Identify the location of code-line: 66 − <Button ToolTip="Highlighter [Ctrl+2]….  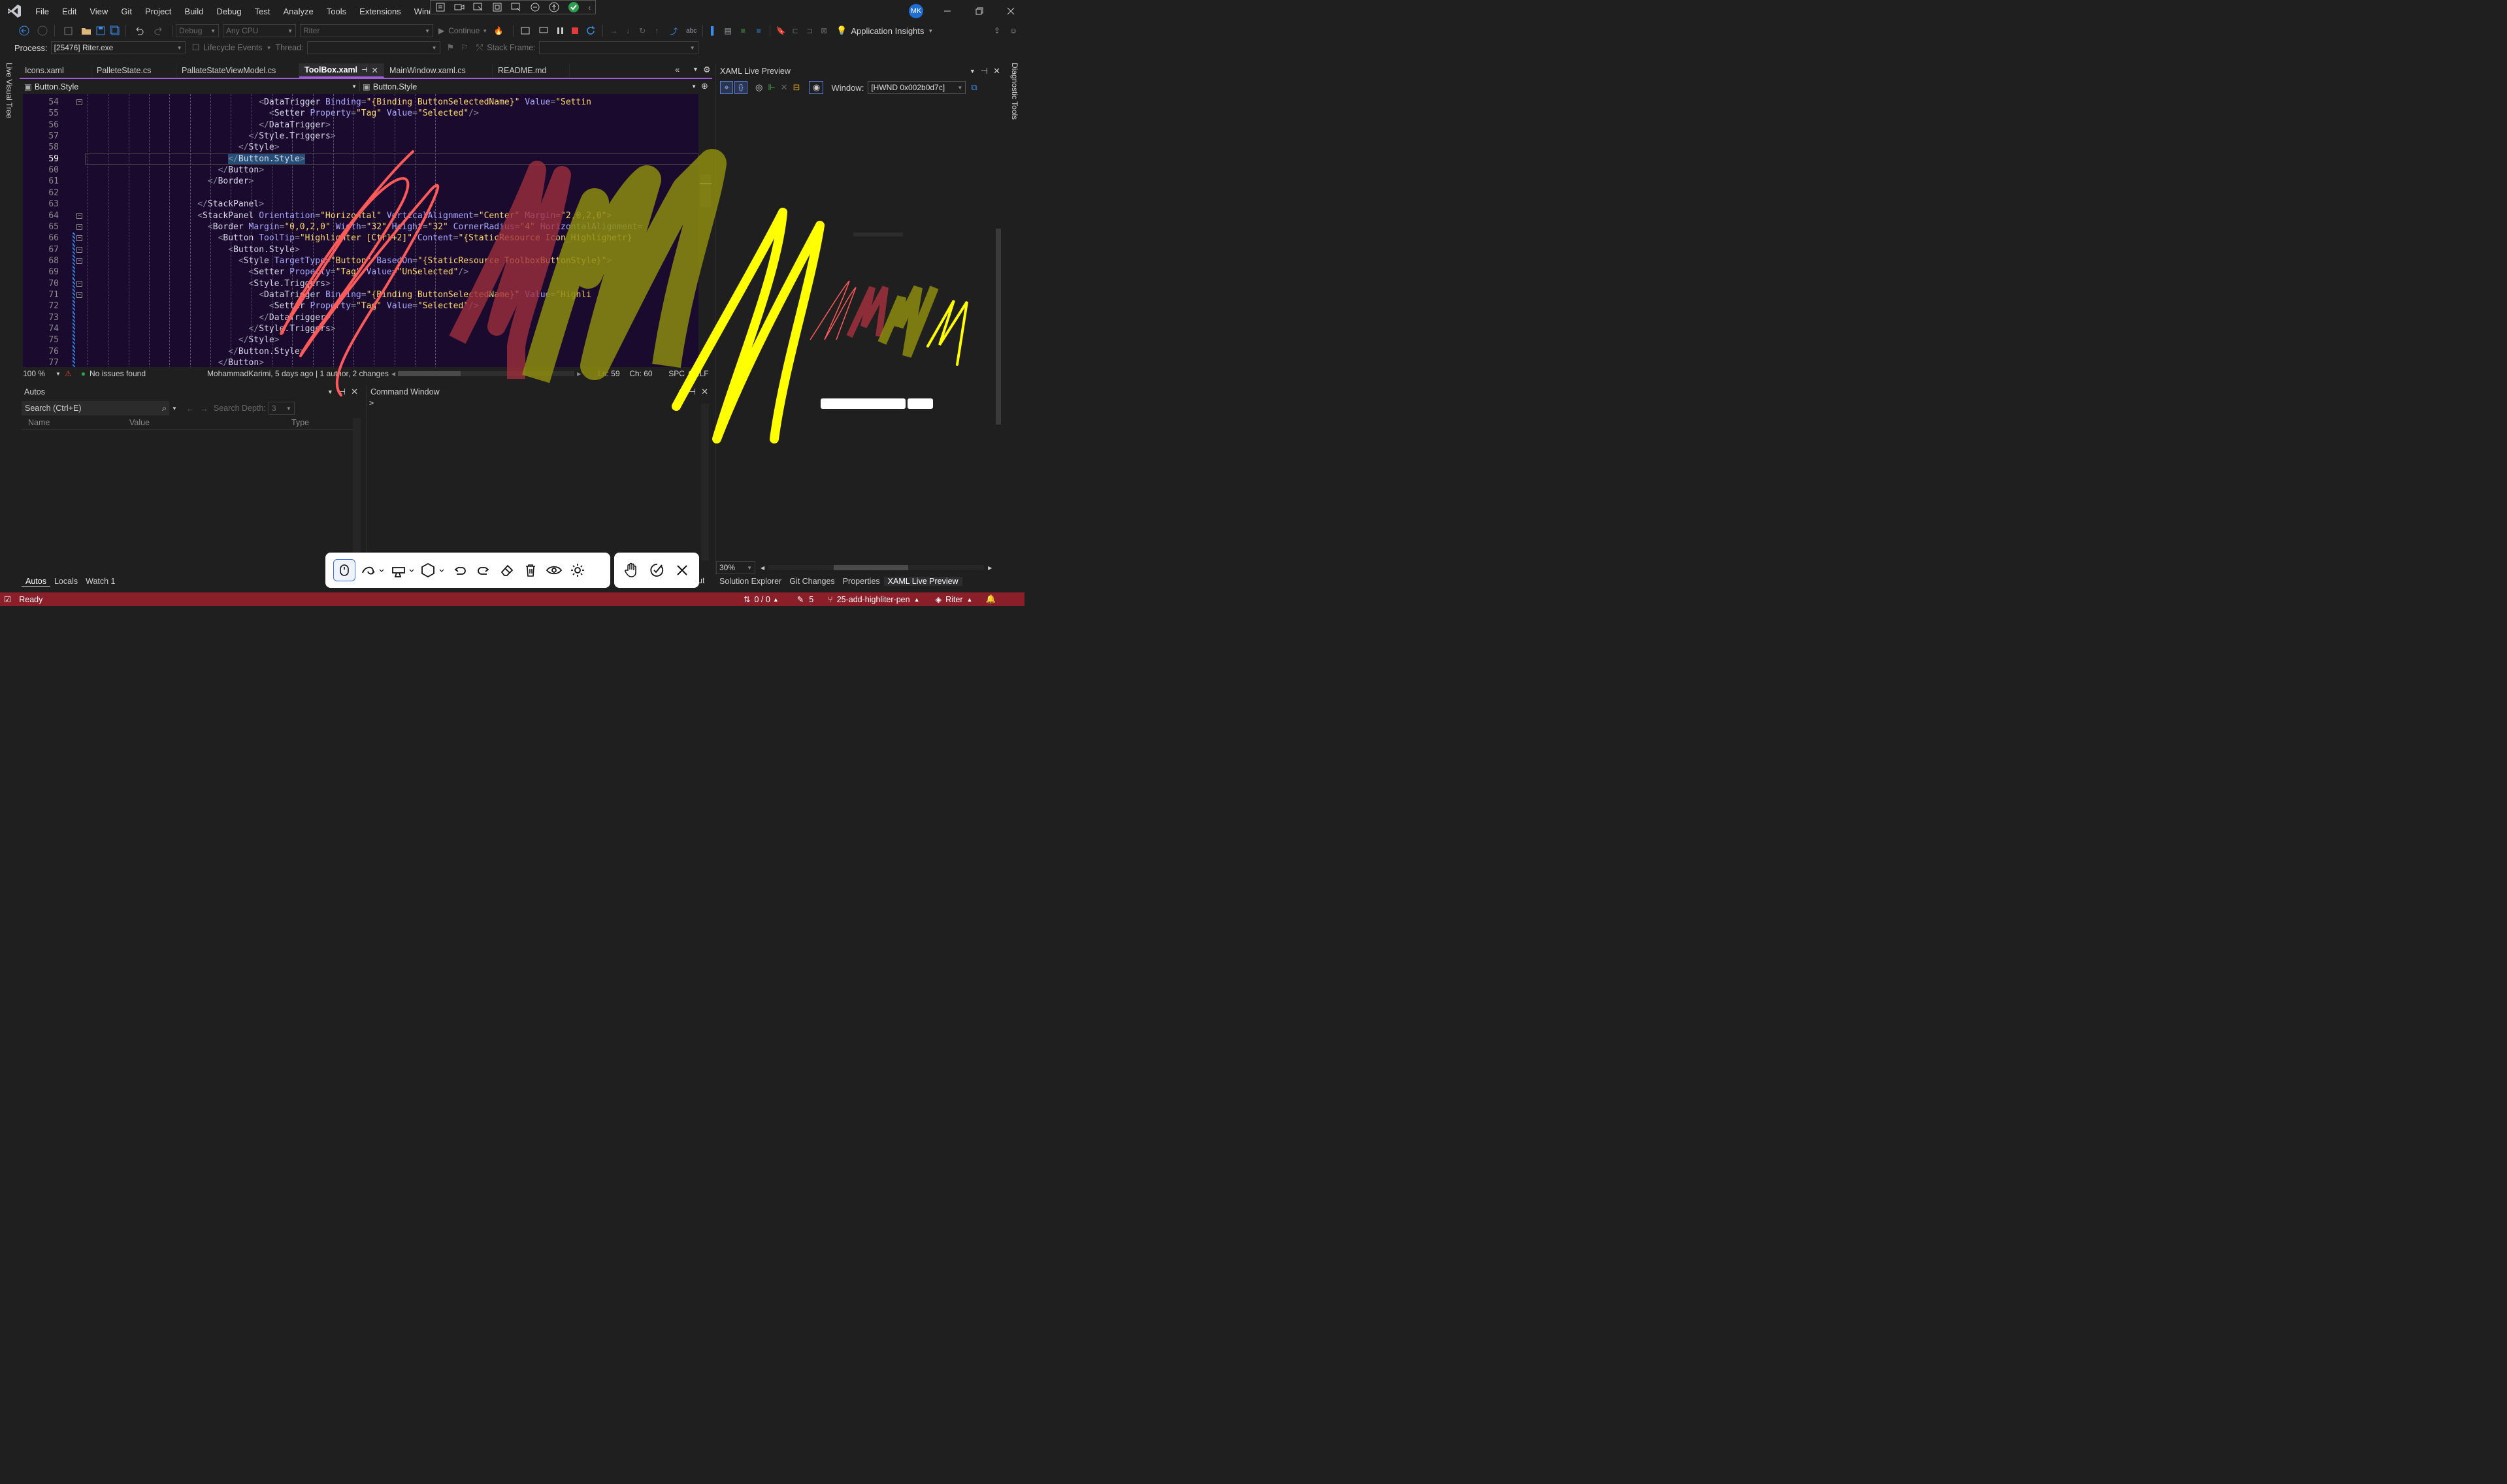
(361, 239).